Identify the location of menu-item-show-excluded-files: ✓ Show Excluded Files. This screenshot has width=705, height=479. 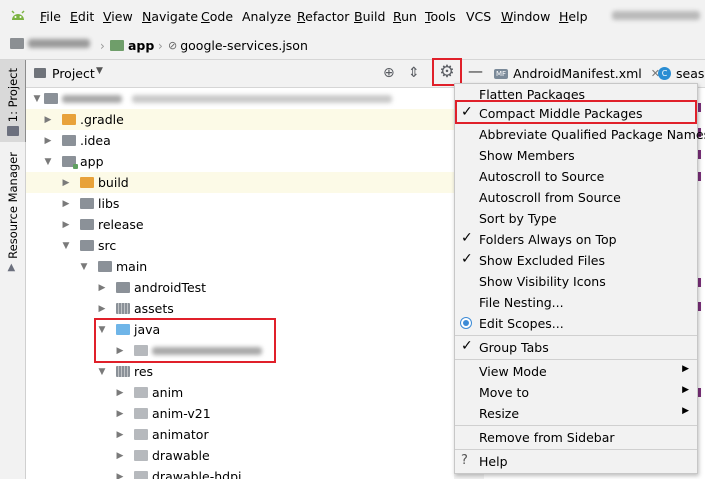
(576, 260).